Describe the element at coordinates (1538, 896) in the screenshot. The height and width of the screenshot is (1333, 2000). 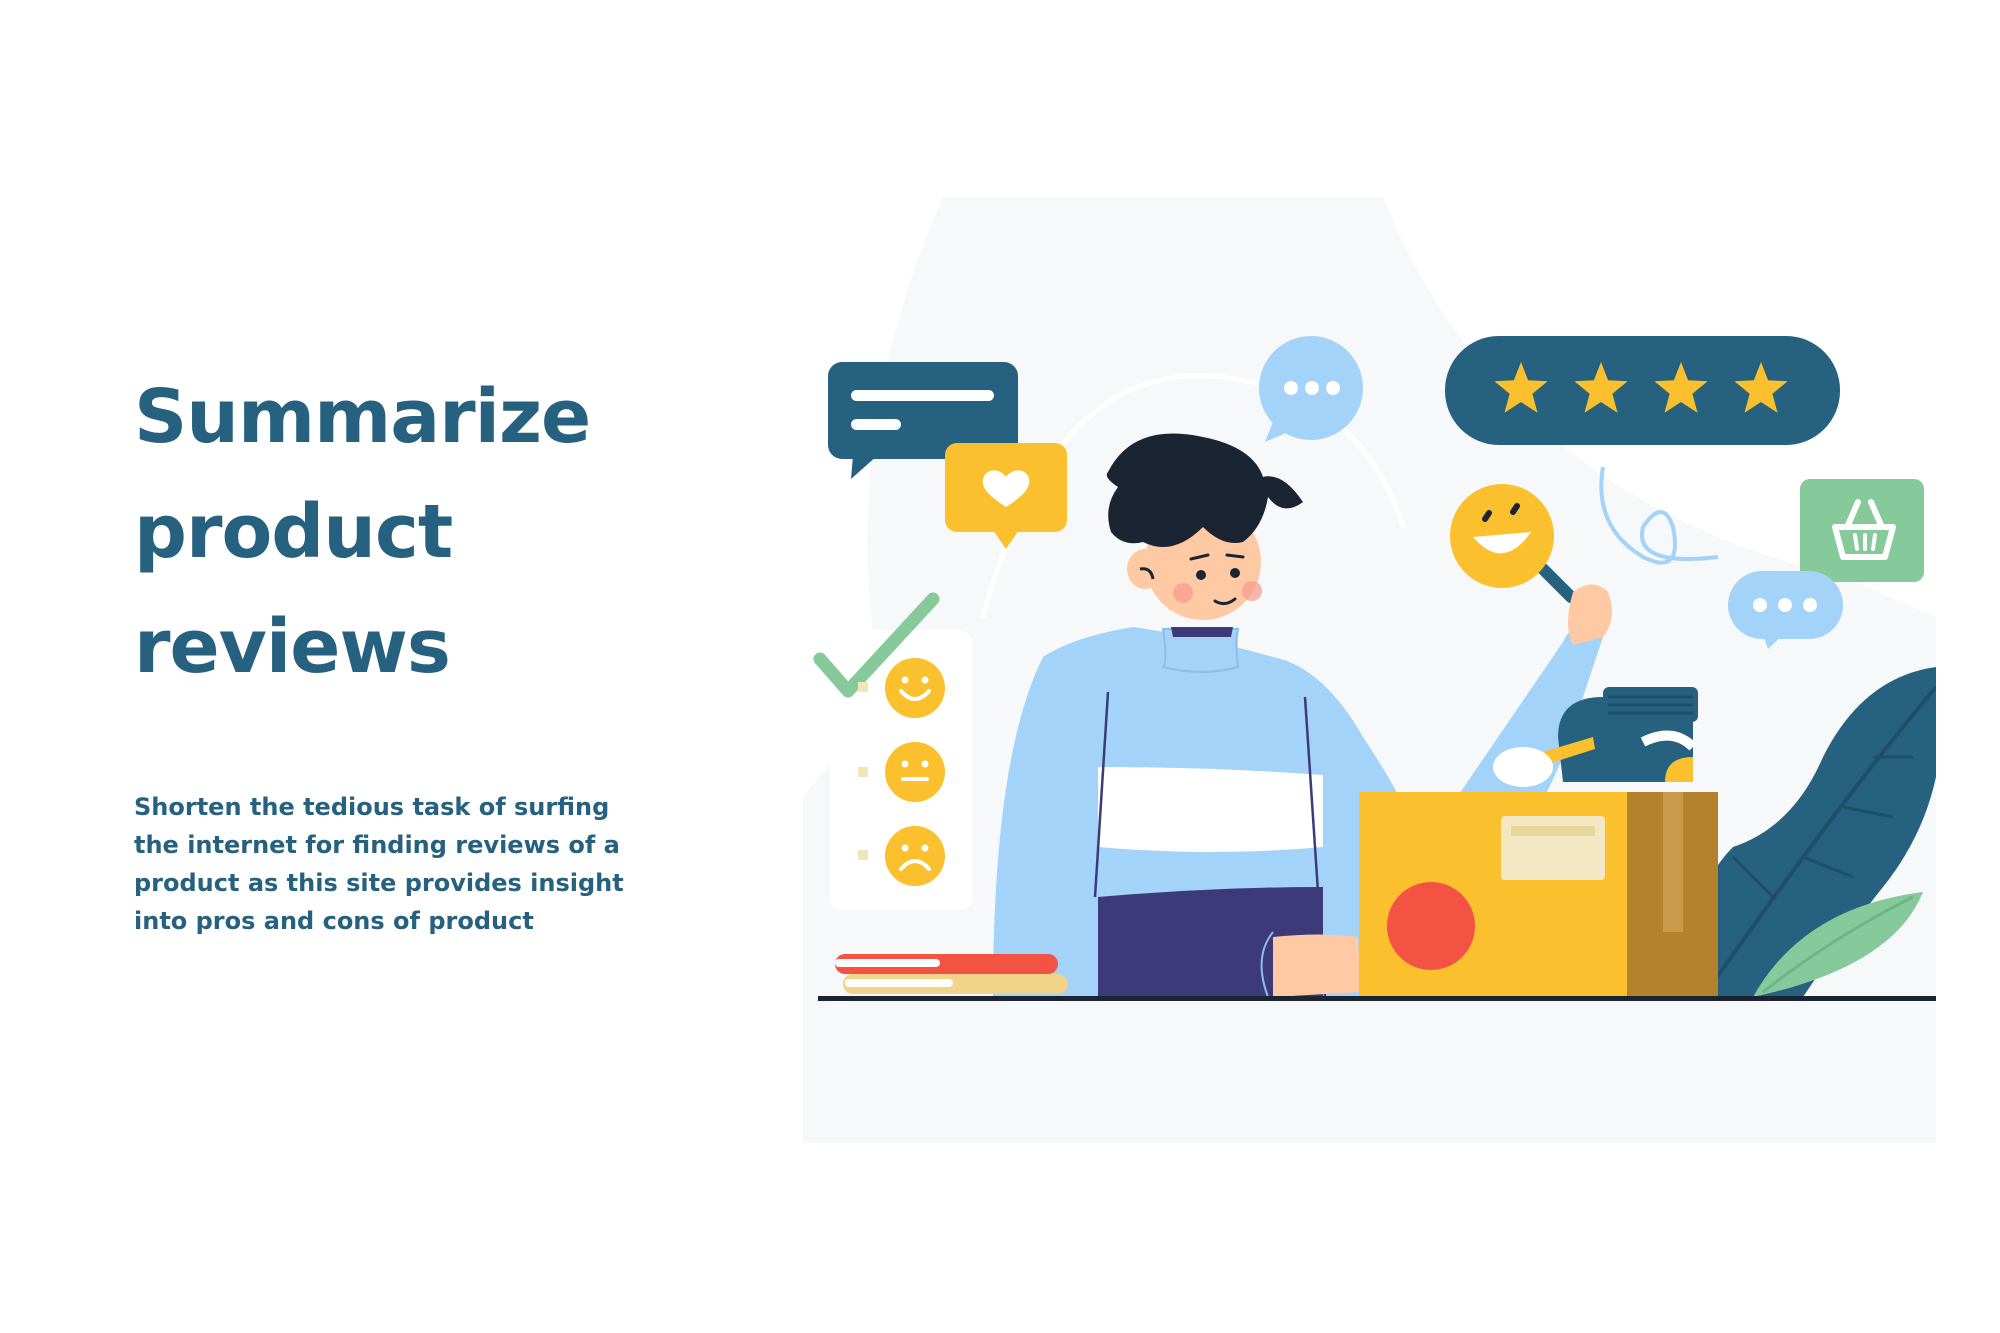
I see `shipping-box` at that location.